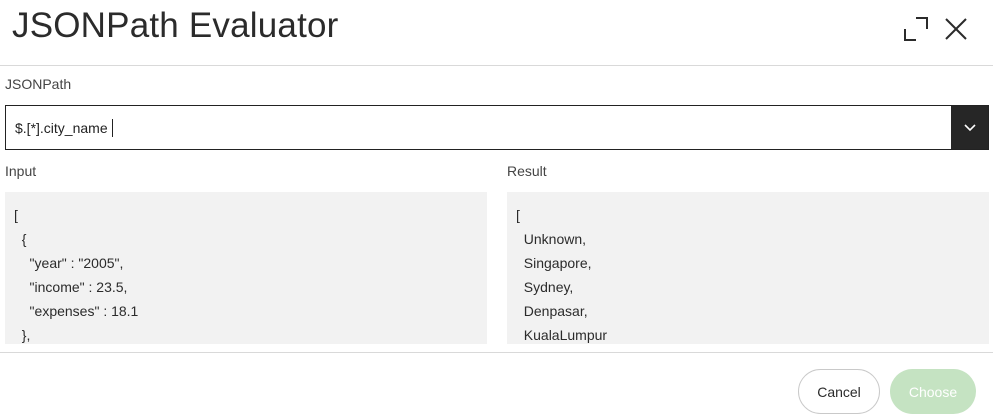  What do you see at coordinates (562, 335) in the screenshot?
I see `result-line: KualaLumpur` at bounding box center [562, 335].